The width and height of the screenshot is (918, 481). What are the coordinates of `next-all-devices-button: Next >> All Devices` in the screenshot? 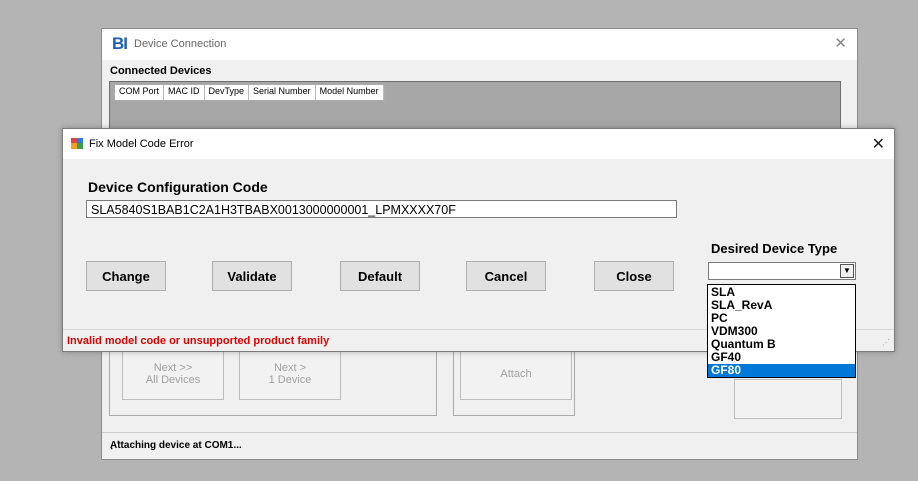 It's located at (173, 374).